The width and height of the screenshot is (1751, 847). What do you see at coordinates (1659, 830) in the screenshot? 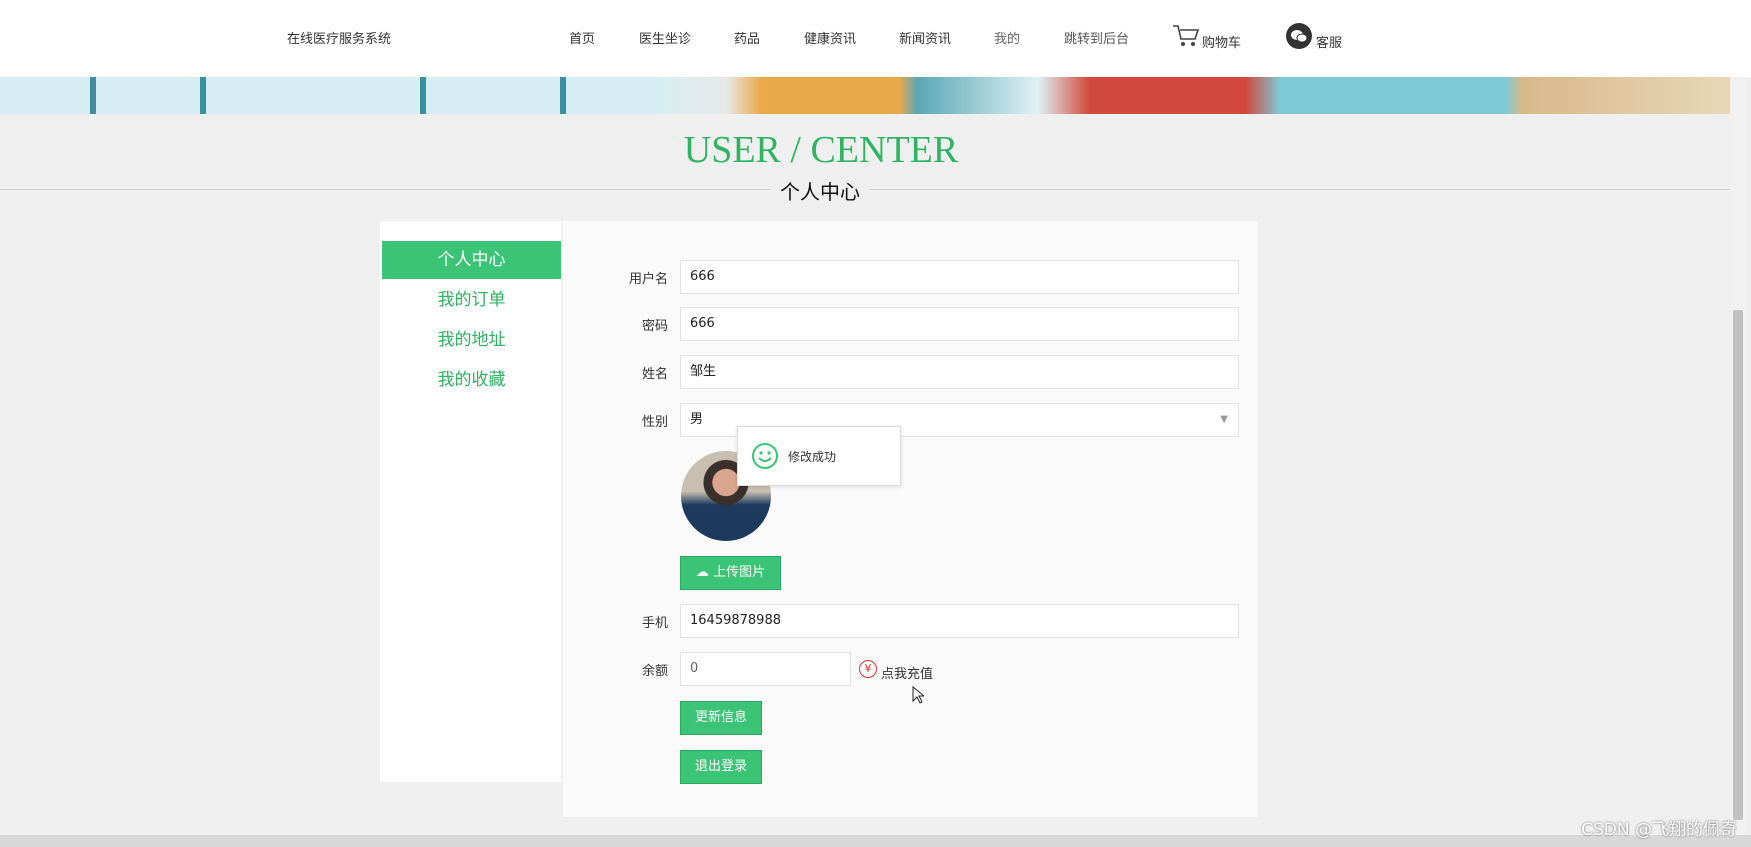
I see `watermark: CSDN @飞翔的佩奇` at bounding box center [1659, 830].